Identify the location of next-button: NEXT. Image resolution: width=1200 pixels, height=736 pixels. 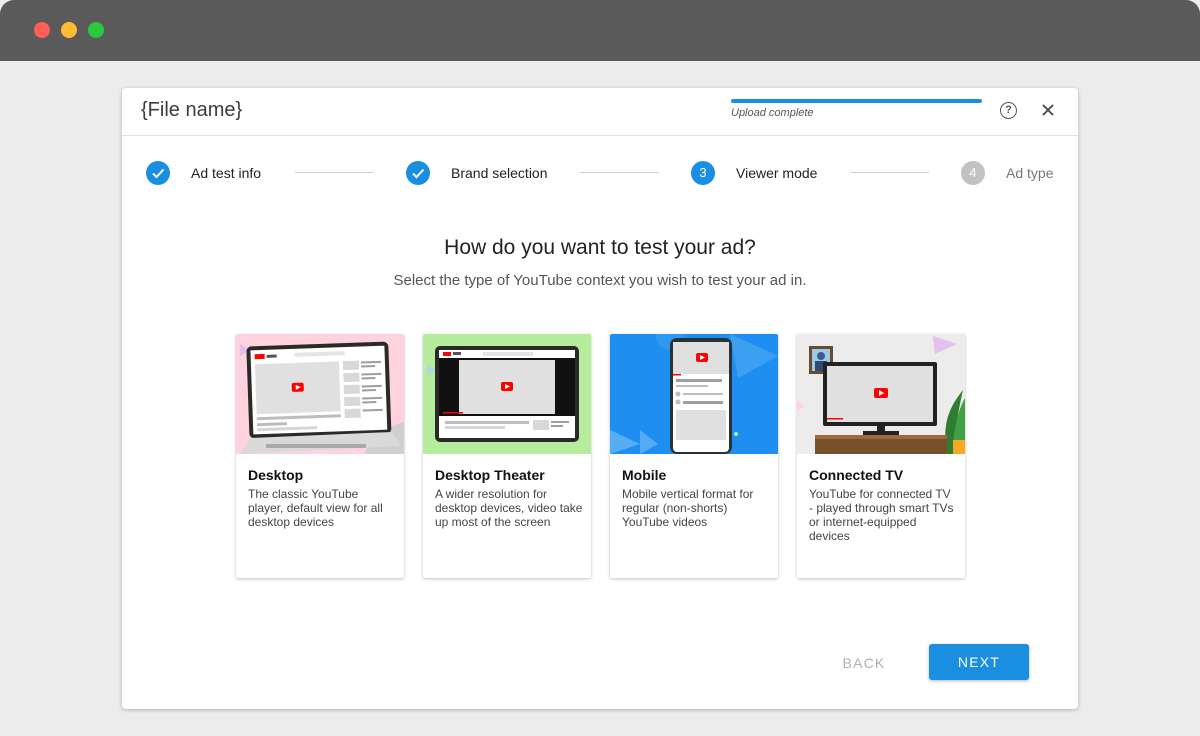
(979, 662).